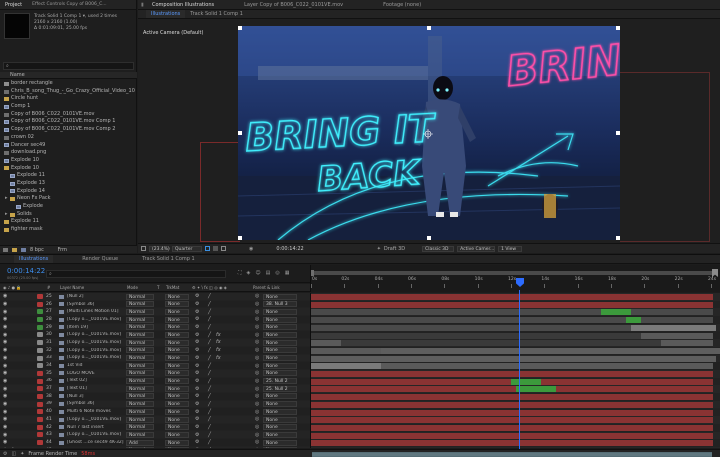  I want to click on motion-blur-icon: ◎, so click(277, 273).